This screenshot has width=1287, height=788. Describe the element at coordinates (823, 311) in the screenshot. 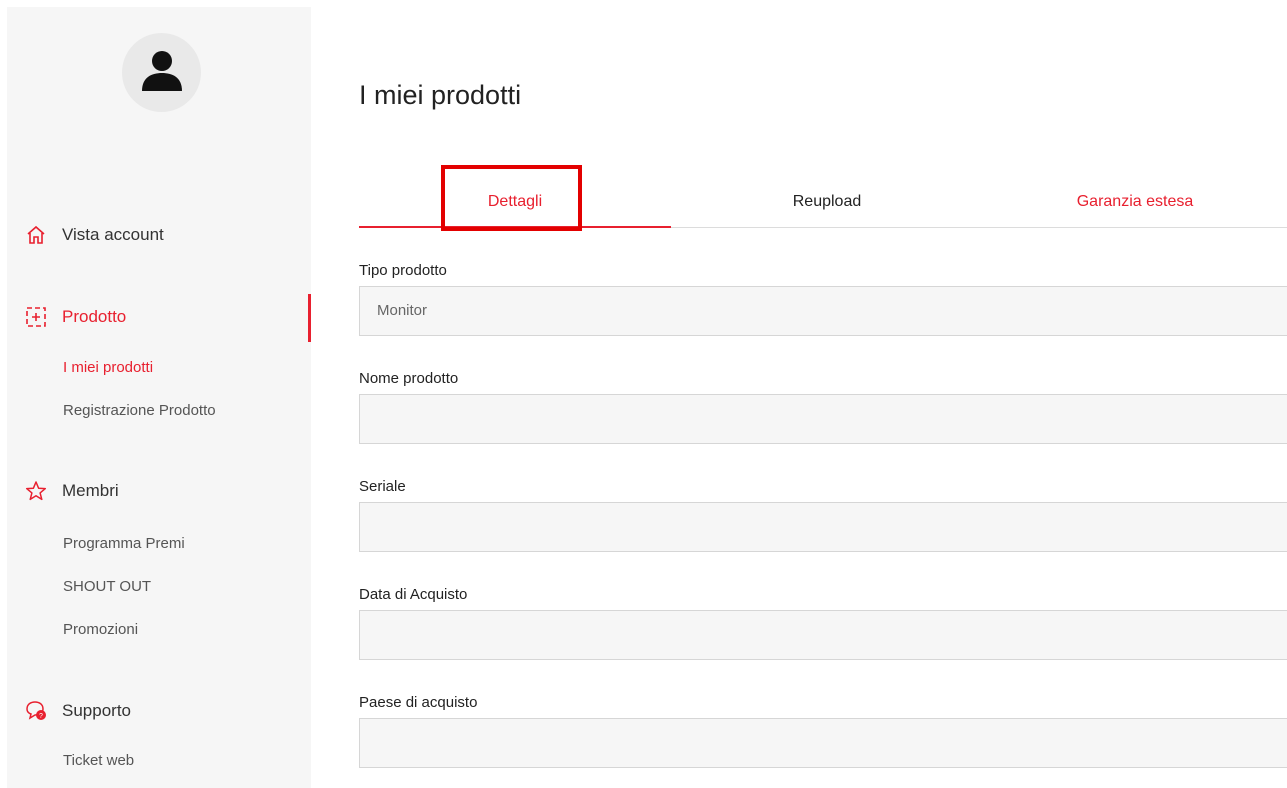

I see `tipo-prodotto-field: Monitor` at that location.